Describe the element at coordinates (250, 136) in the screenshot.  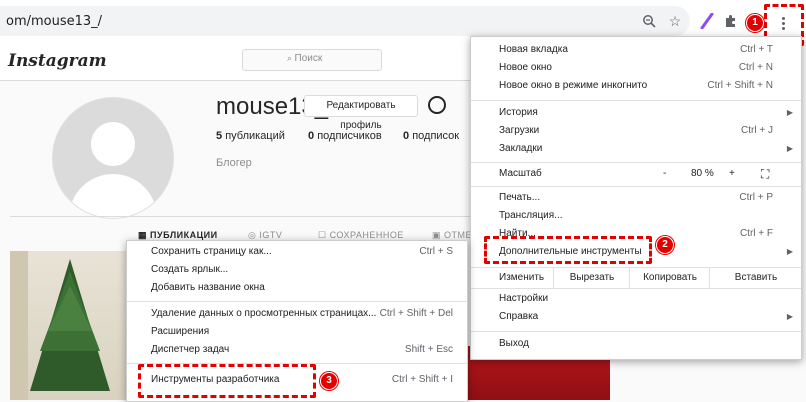
I see `stat-posts: 5 публикаций` at that location.